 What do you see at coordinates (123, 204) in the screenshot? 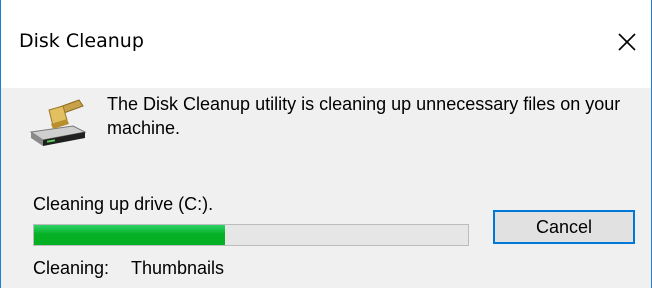
I see `status-text: Cleaning up drive (C:).` at bounding box center [123, 204].